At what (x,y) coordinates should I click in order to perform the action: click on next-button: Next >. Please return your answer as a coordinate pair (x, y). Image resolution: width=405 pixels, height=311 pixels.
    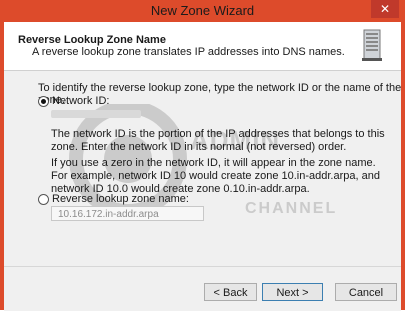
    Looking at the image, I should click on (292, 292).